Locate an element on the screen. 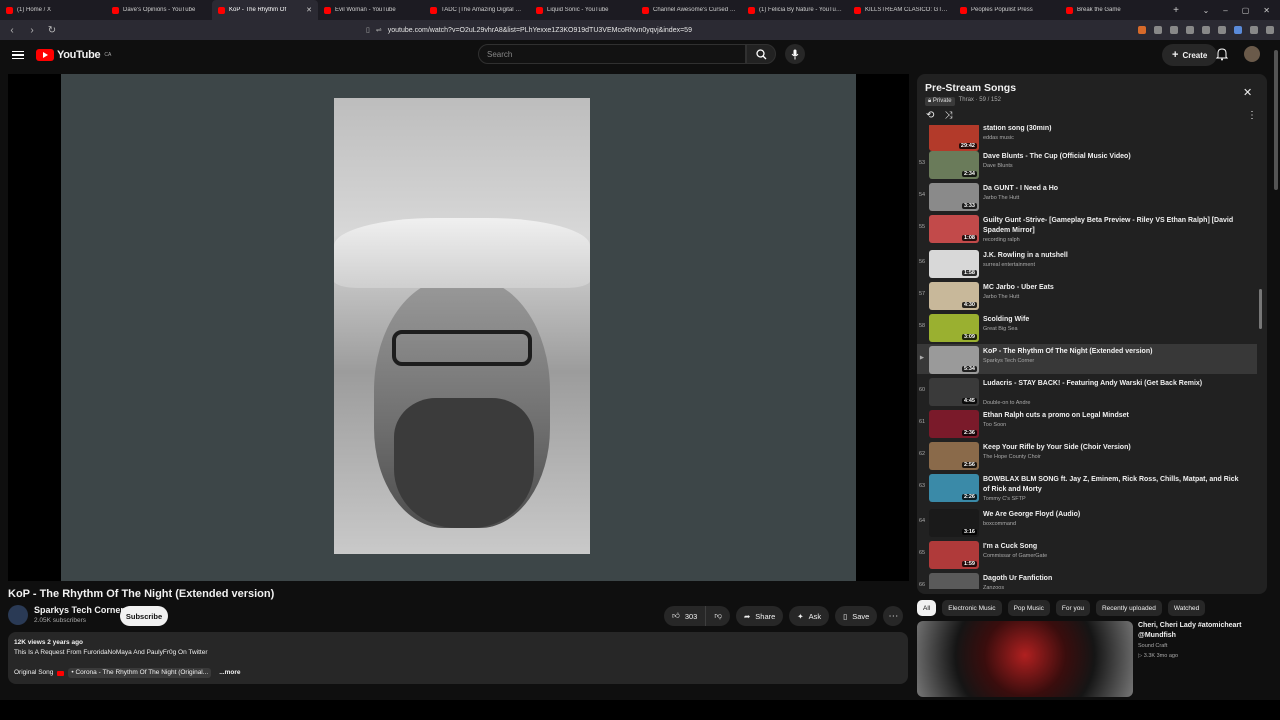  playlist-item-thumbnail: 2:34 is located at coordinates (954, 165).